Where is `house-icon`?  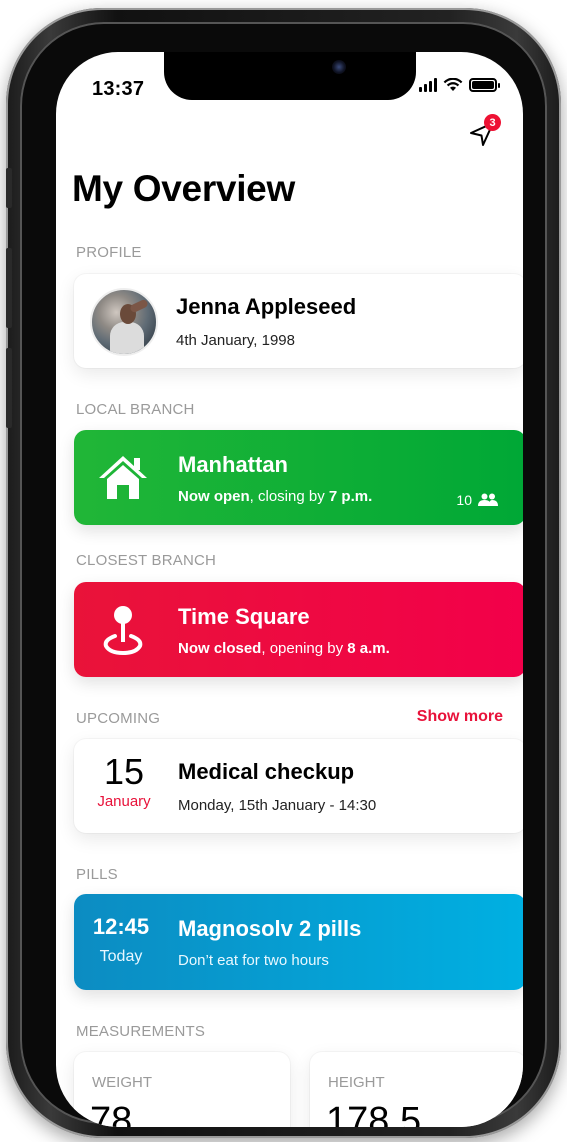 house-icon is located at coordinates (123, 477).